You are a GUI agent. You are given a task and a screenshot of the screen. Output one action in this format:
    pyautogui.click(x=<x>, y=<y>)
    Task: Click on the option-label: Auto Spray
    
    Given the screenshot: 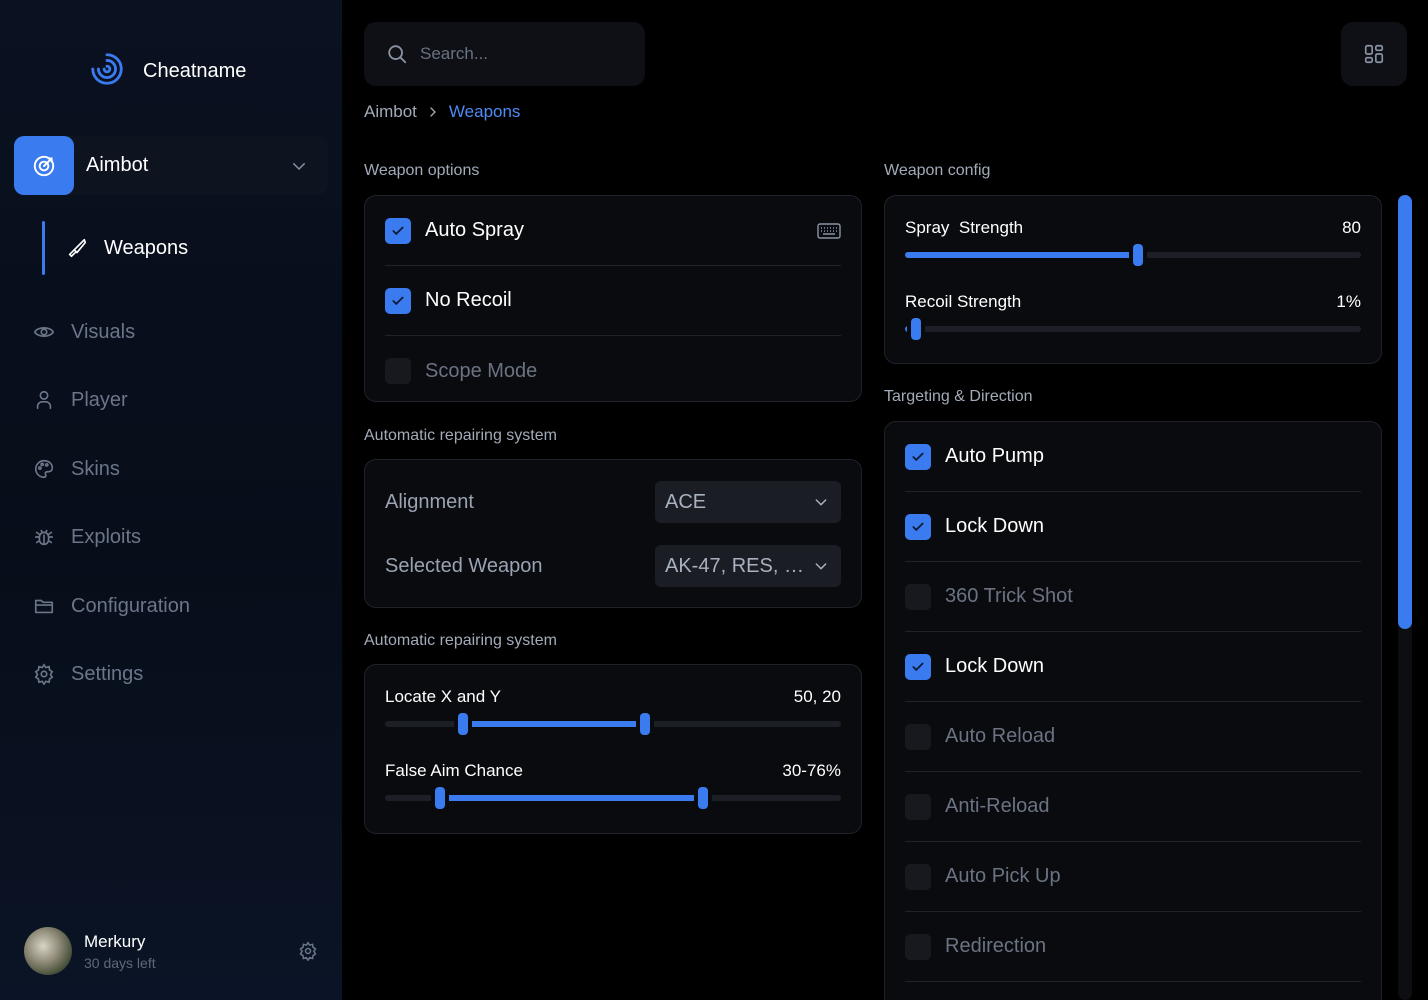 What is the action you would take?
    pyautogui.click(x=474, y=230)
    